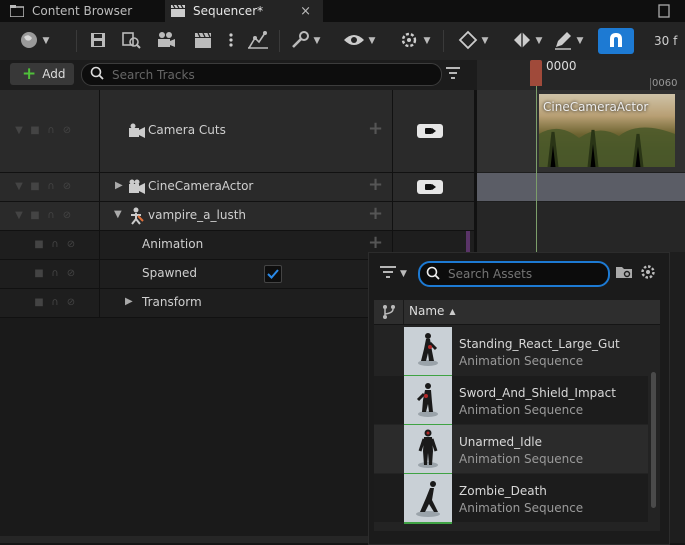 The width and height of the screenshot is (685, 545). What do you see at coordinates (527, 41) in the screenshot?
I see `auto-key-button: ▼` at bounding box center [527, 41].